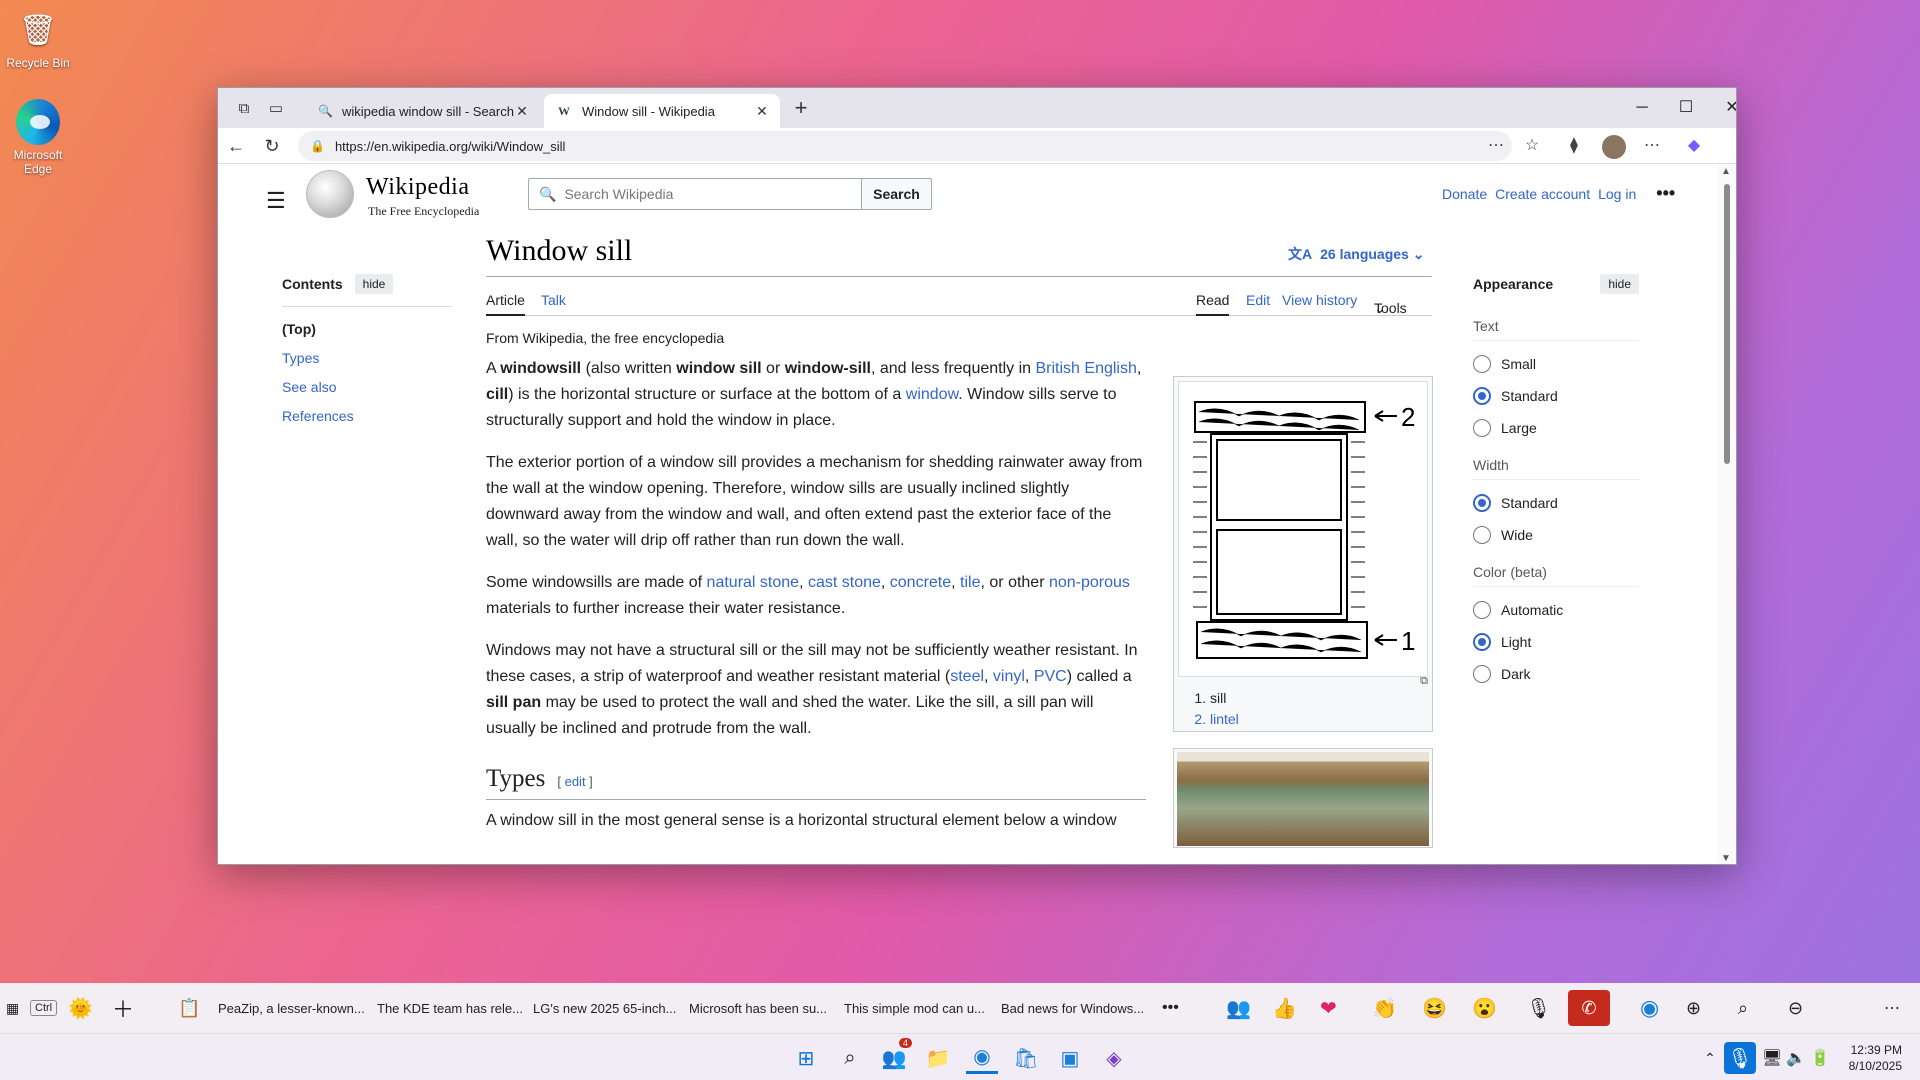 This screenshot has height=1080, width=1920. Describe the element at coordinates (970, 582) in the screenshot. I see `link-tile: tile` at that location.